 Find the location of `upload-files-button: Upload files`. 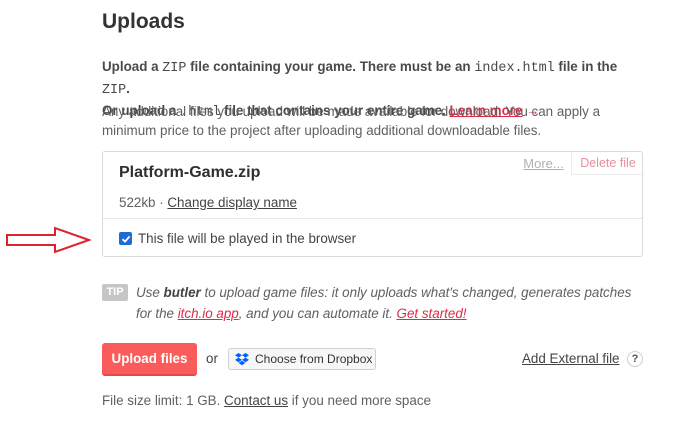

upload-files-button: Upload files is located at coordinates (149, 359).